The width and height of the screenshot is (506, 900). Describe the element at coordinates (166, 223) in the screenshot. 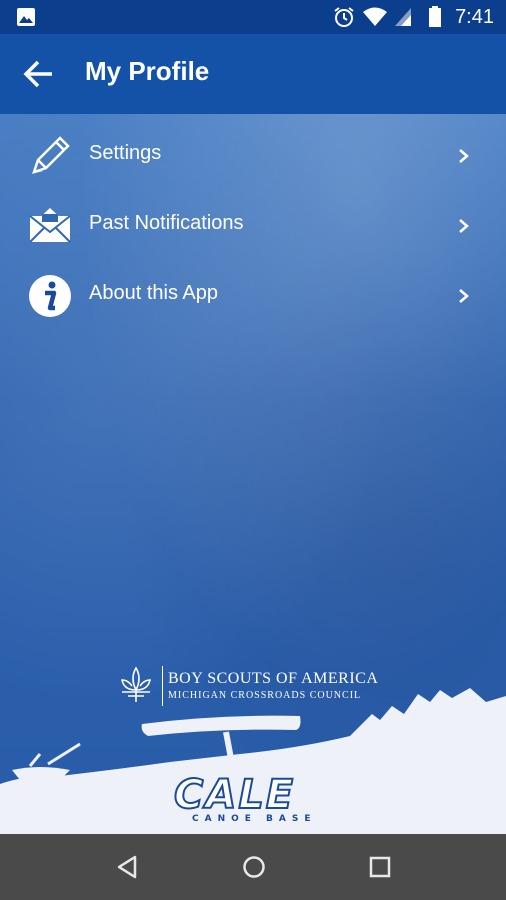

I see `menu-item-label: Past Notifications` at that location.